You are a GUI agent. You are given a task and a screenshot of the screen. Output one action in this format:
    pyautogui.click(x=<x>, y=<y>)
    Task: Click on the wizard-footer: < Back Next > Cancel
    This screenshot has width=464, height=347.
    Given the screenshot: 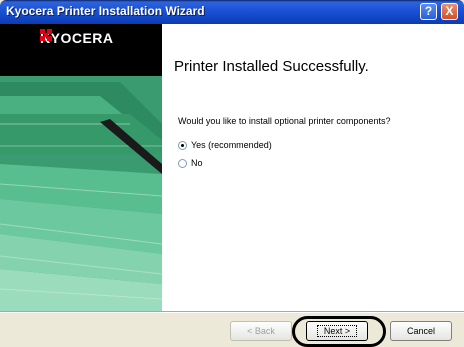 What is the action you would take?
    pyautogui.click(x=232, y=329)
    